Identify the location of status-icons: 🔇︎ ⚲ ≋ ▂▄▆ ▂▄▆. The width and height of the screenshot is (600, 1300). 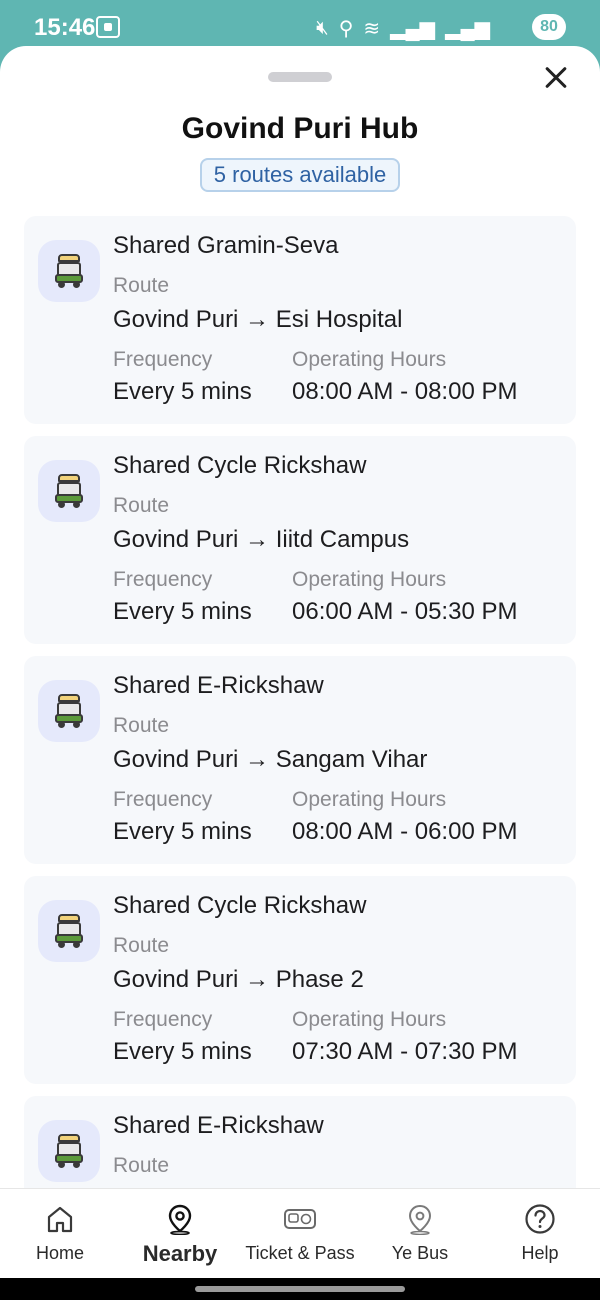
(403, 28).